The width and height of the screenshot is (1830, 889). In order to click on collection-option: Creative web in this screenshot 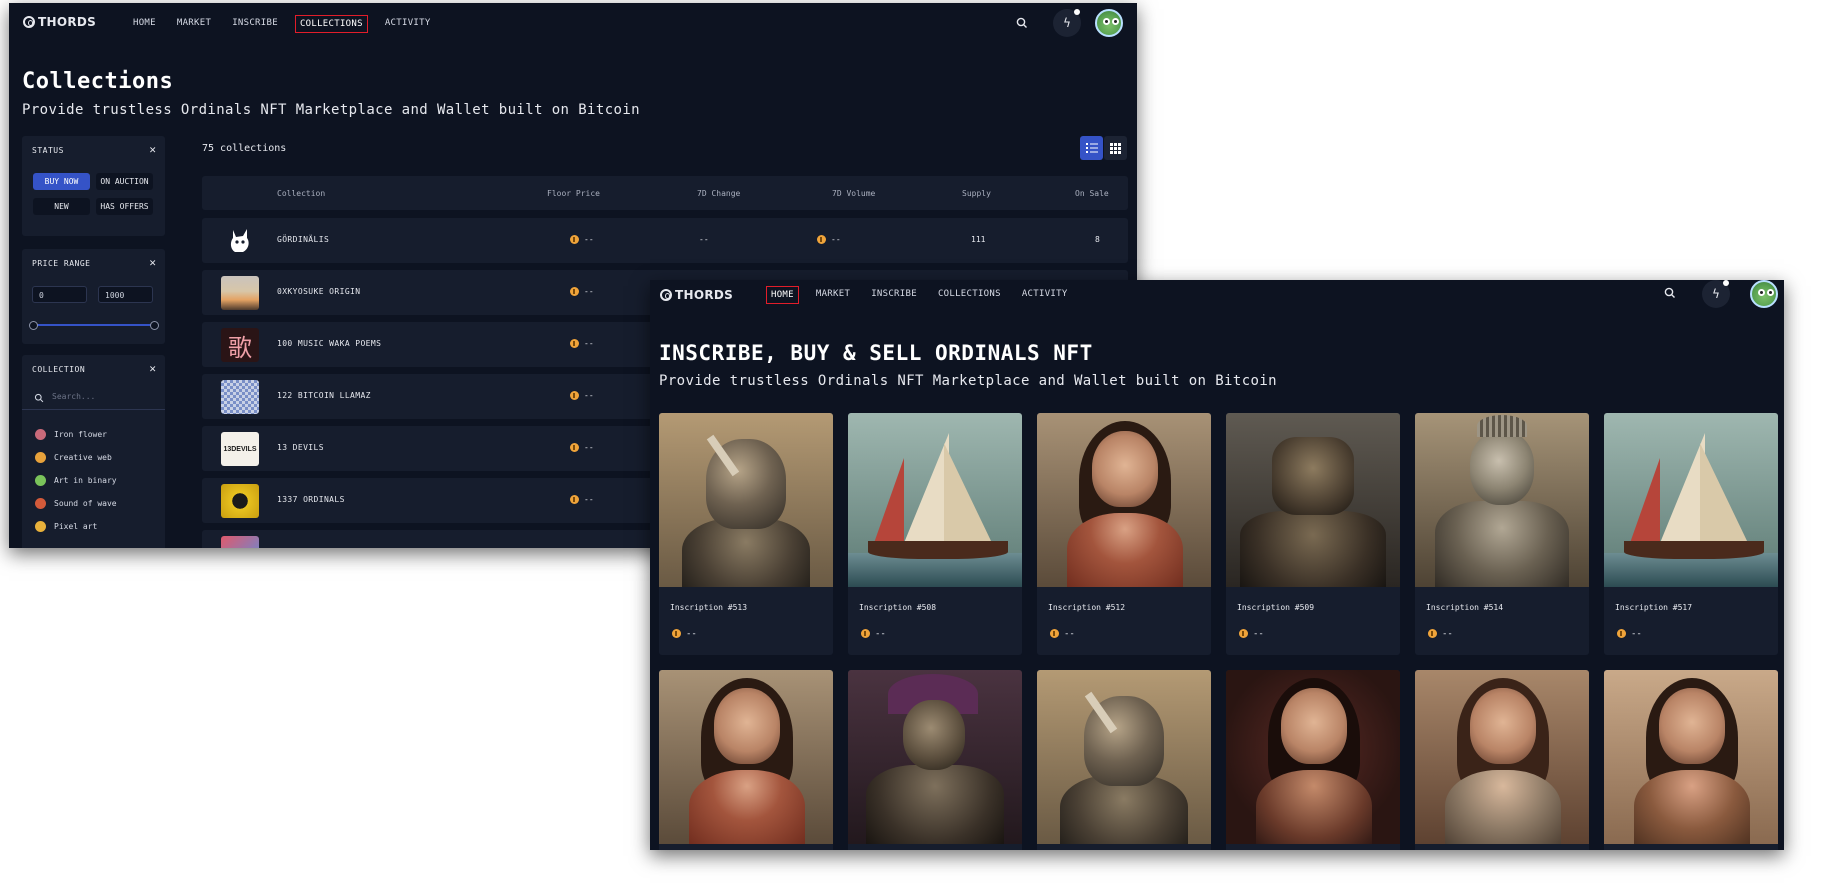, I will do `click(73, 457)`.